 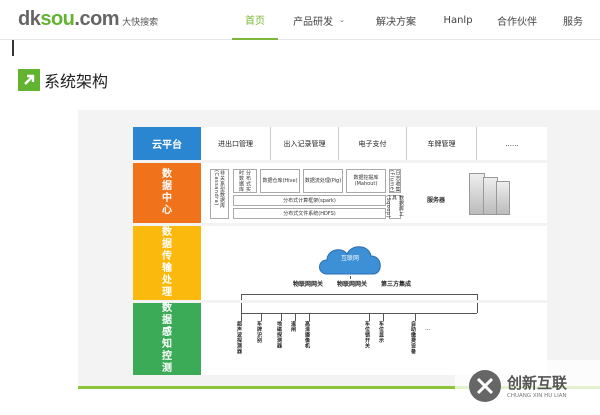 What do you see at coordinates (259, 332) in the screenshot?
I see `sensor-plate-recognition: 车牌识别` at bounding box center [259, 332].